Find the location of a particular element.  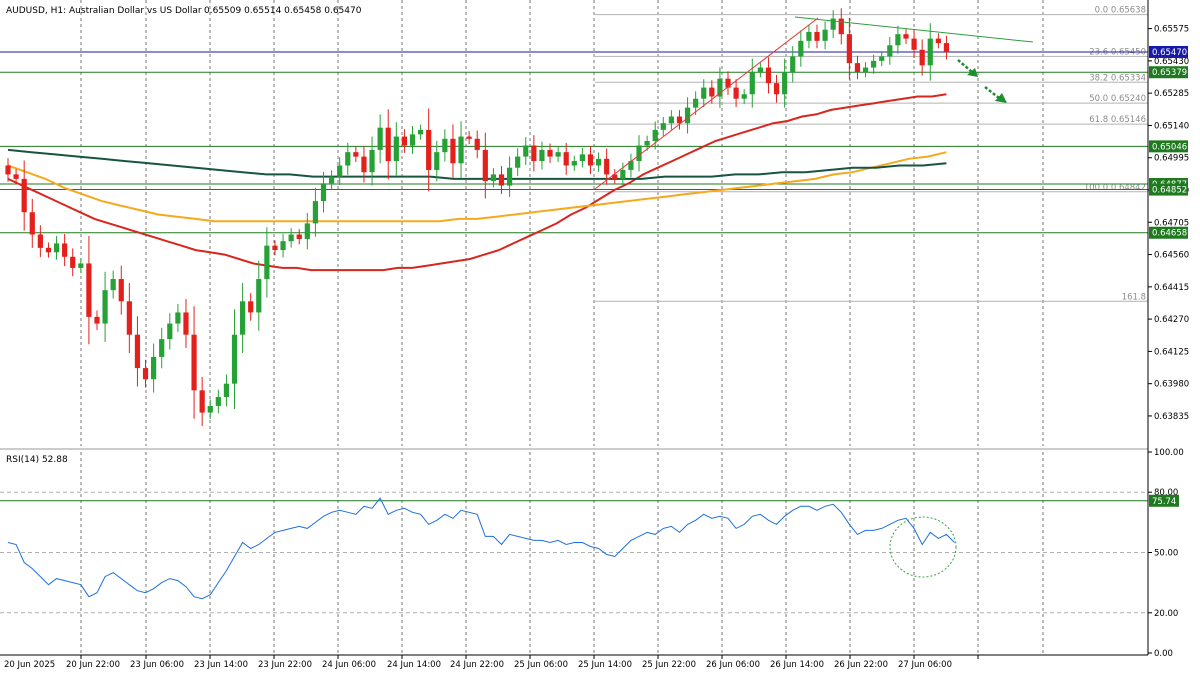

ohlc-readout: 0.65509 0.65514 0.65458 0.65470 is located at coordinates (283, 11).